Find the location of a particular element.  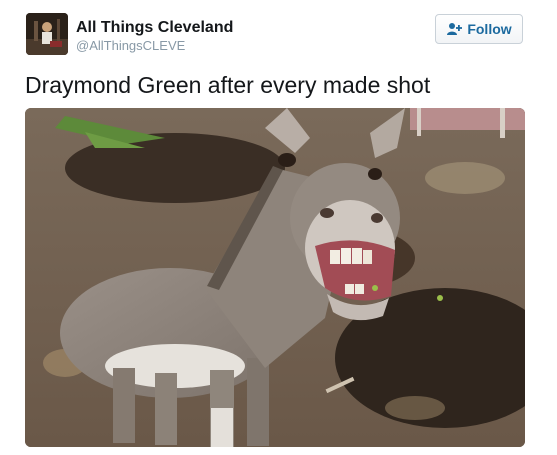

avatar is located at coordinates (47, 34).